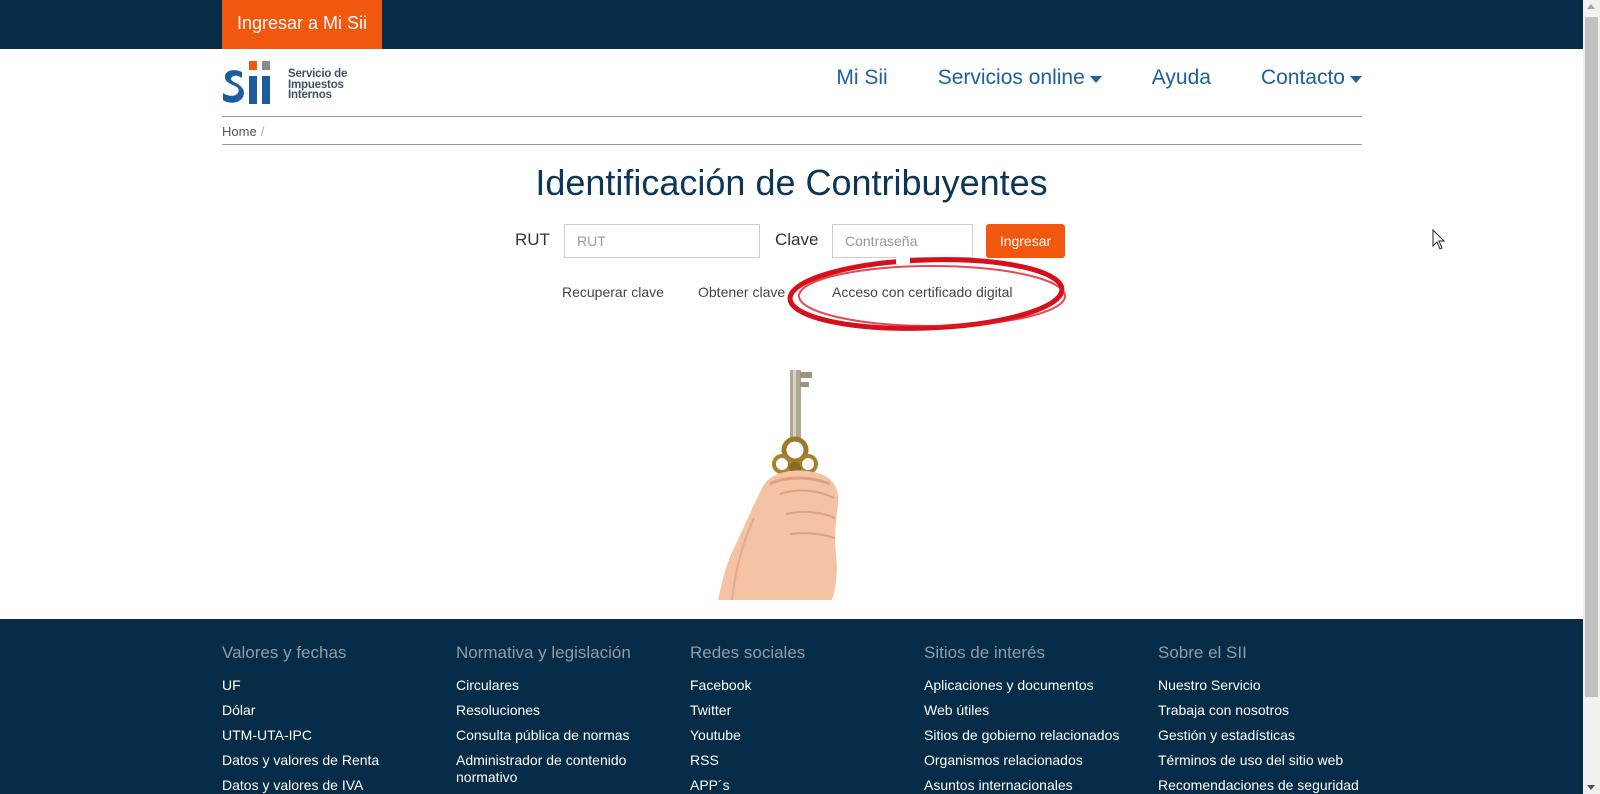 This screenshot has height=794, width=1600. I want to click on footer-heading: Valores y fechas, so click(284, 652).